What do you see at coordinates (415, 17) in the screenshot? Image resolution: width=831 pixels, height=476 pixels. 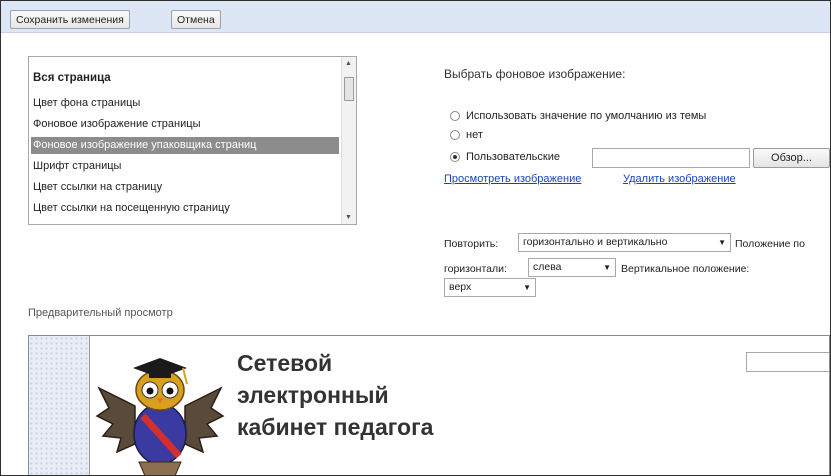 I see `toolbar: Сохранить изменения Отмена` at bounding box center [415, 17].